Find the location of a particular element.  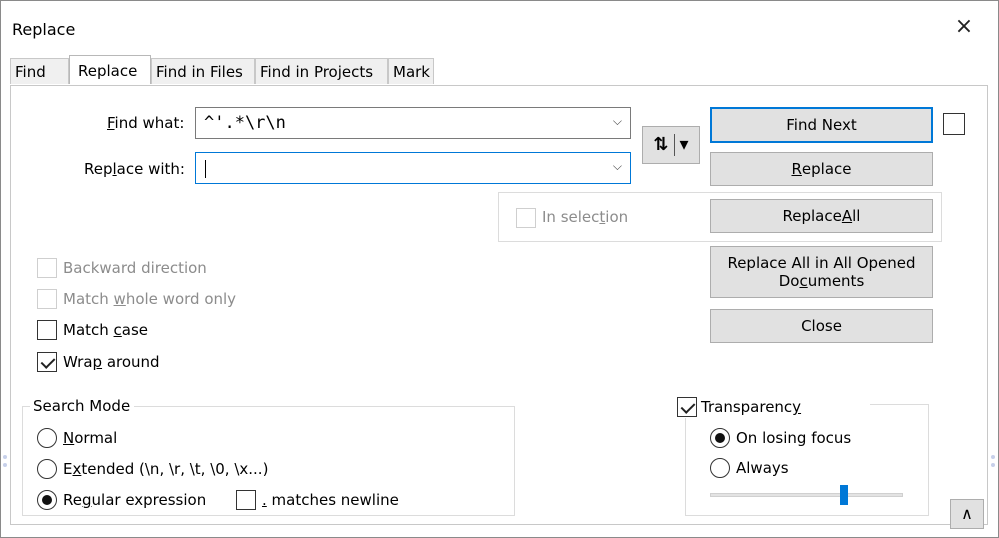

find-next-button: Find Next is located at coordinates (821, 125).